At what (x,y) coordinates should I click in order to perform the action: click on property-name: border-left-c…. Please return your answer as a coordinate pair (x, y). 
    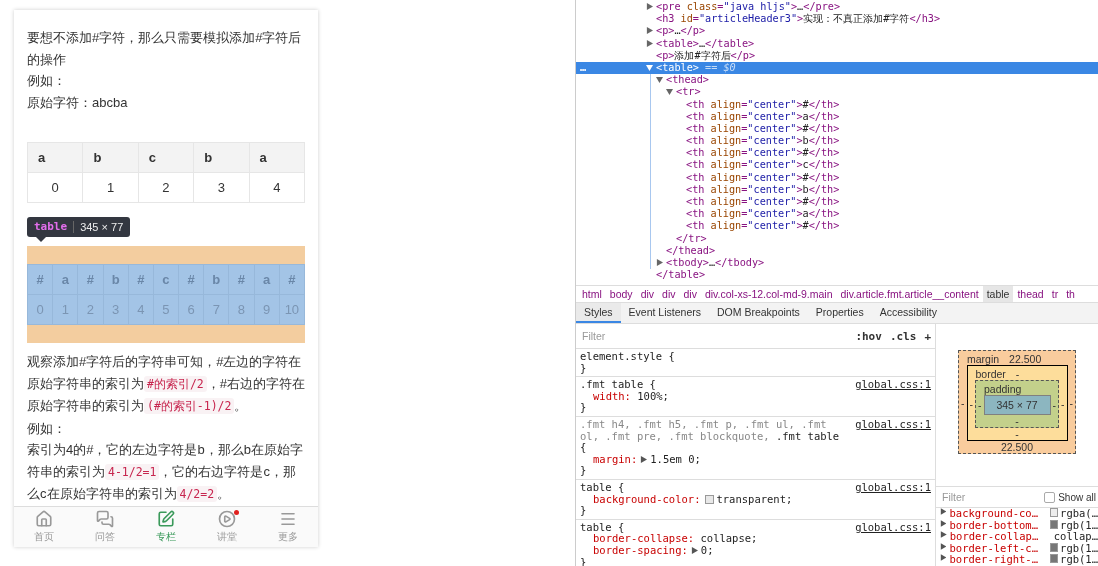
    Looking at the image, I should click on (994, 548).